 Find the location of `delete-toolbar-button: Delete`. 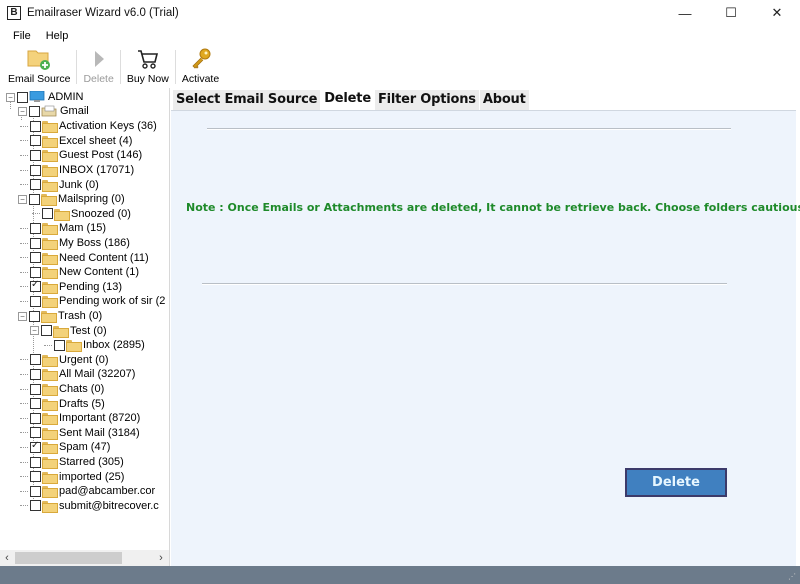

delete-toolbar-button: Delete is located at coordinates (98, 67).